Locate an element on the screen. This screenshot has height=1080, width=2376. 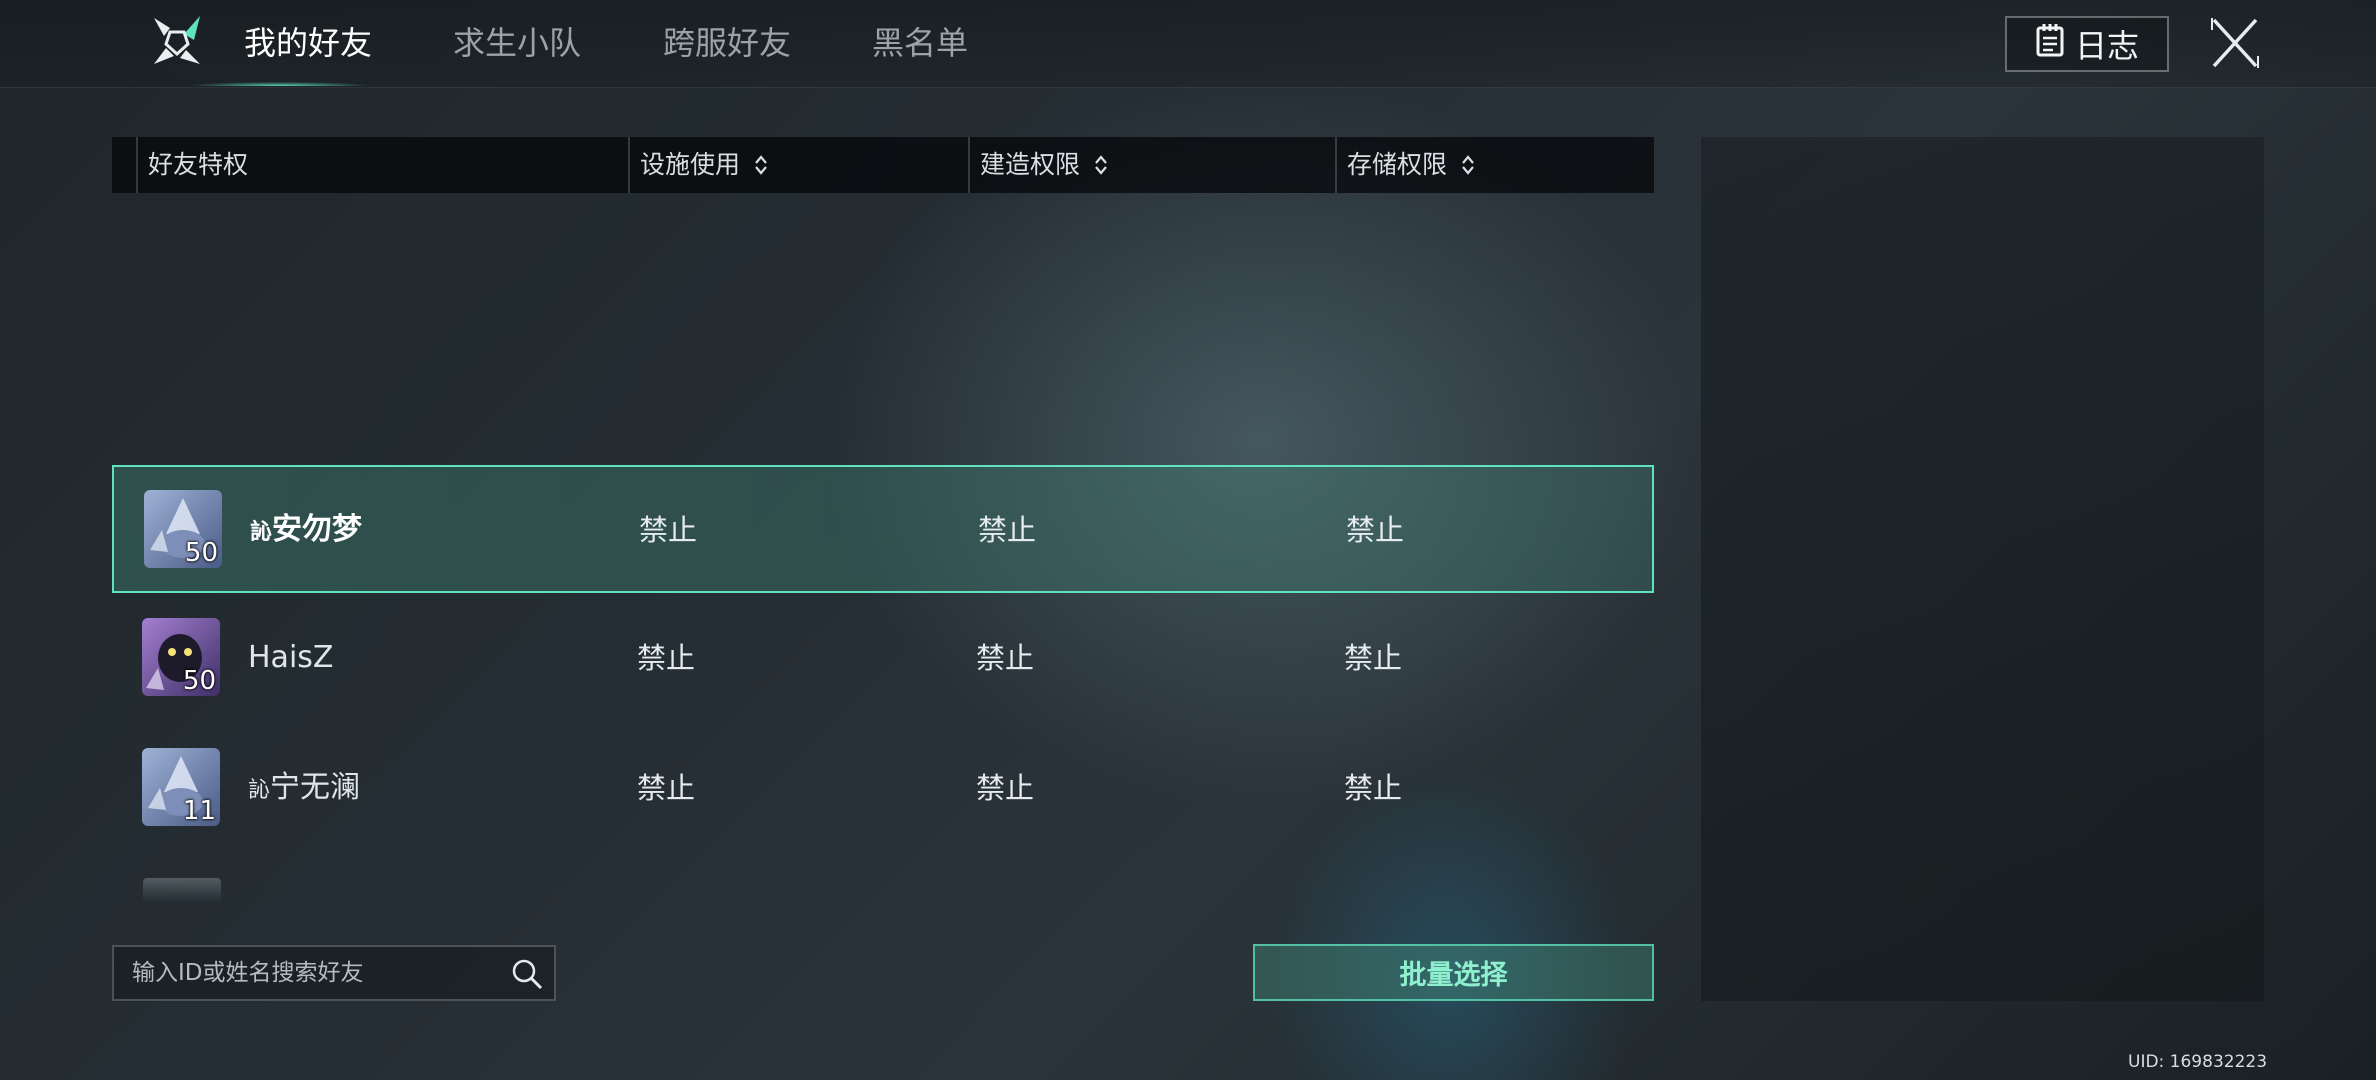
avatar is located at coordinates (182, 890).